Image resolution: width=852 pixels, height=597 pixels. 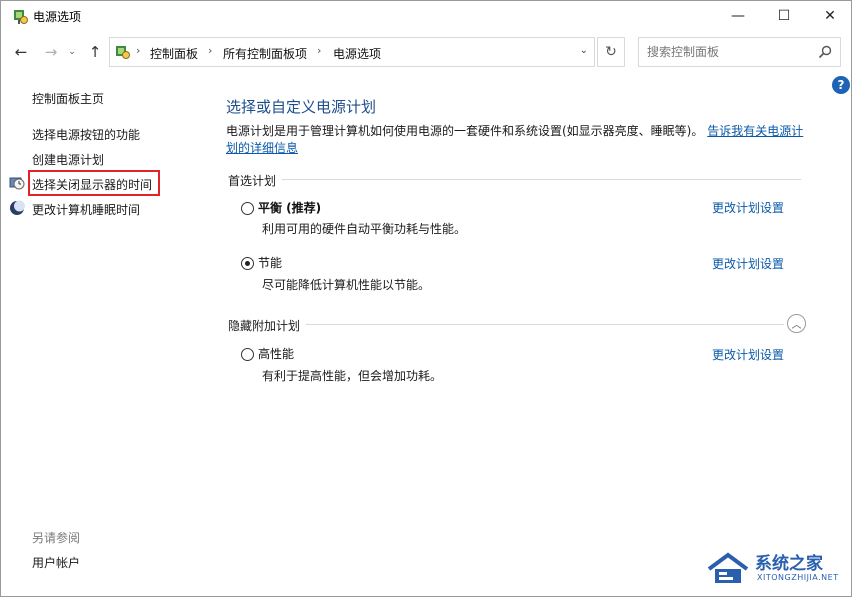 I want to click on hidden-plans-heading: 隐藏附加计划, so click(x=264, y=326).